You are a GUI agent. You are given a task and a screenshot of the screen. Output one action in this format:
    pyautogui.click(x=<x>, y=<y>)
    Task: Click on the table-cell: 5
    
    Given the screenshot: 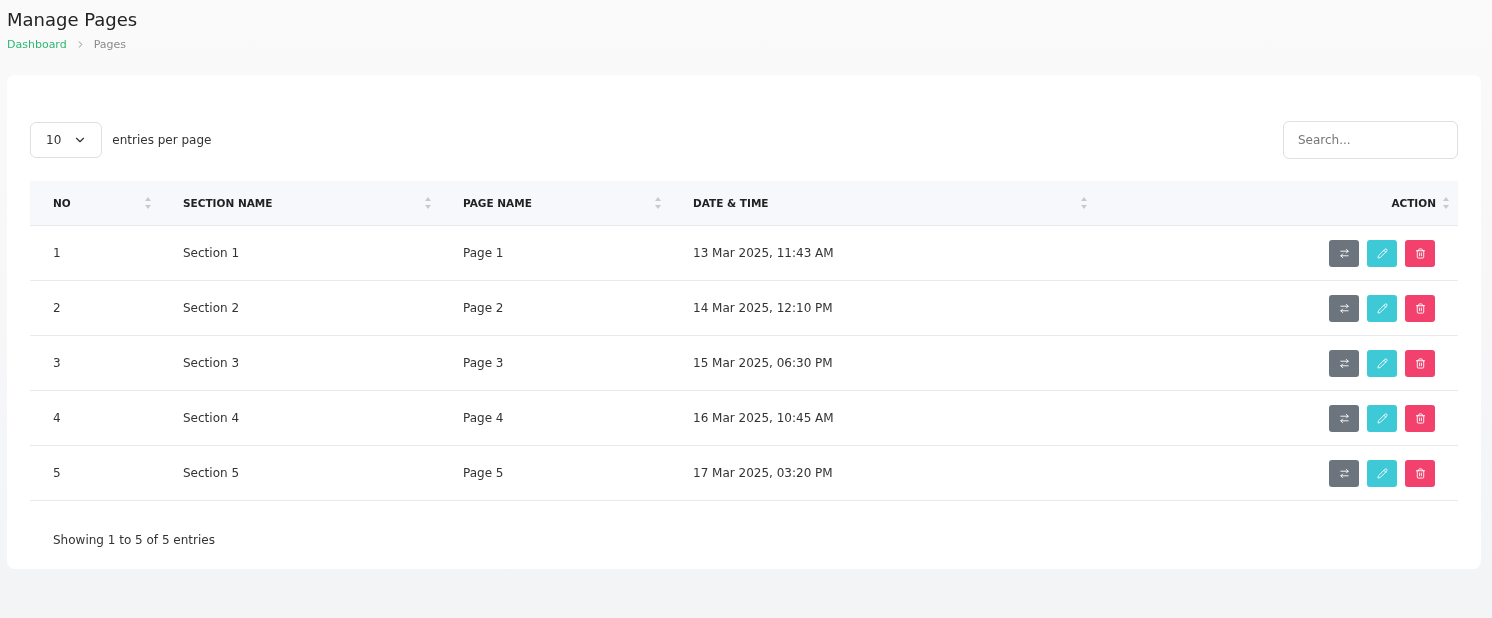 What is the action you would take?
    pyautogui.click(x=95, y=473)
    